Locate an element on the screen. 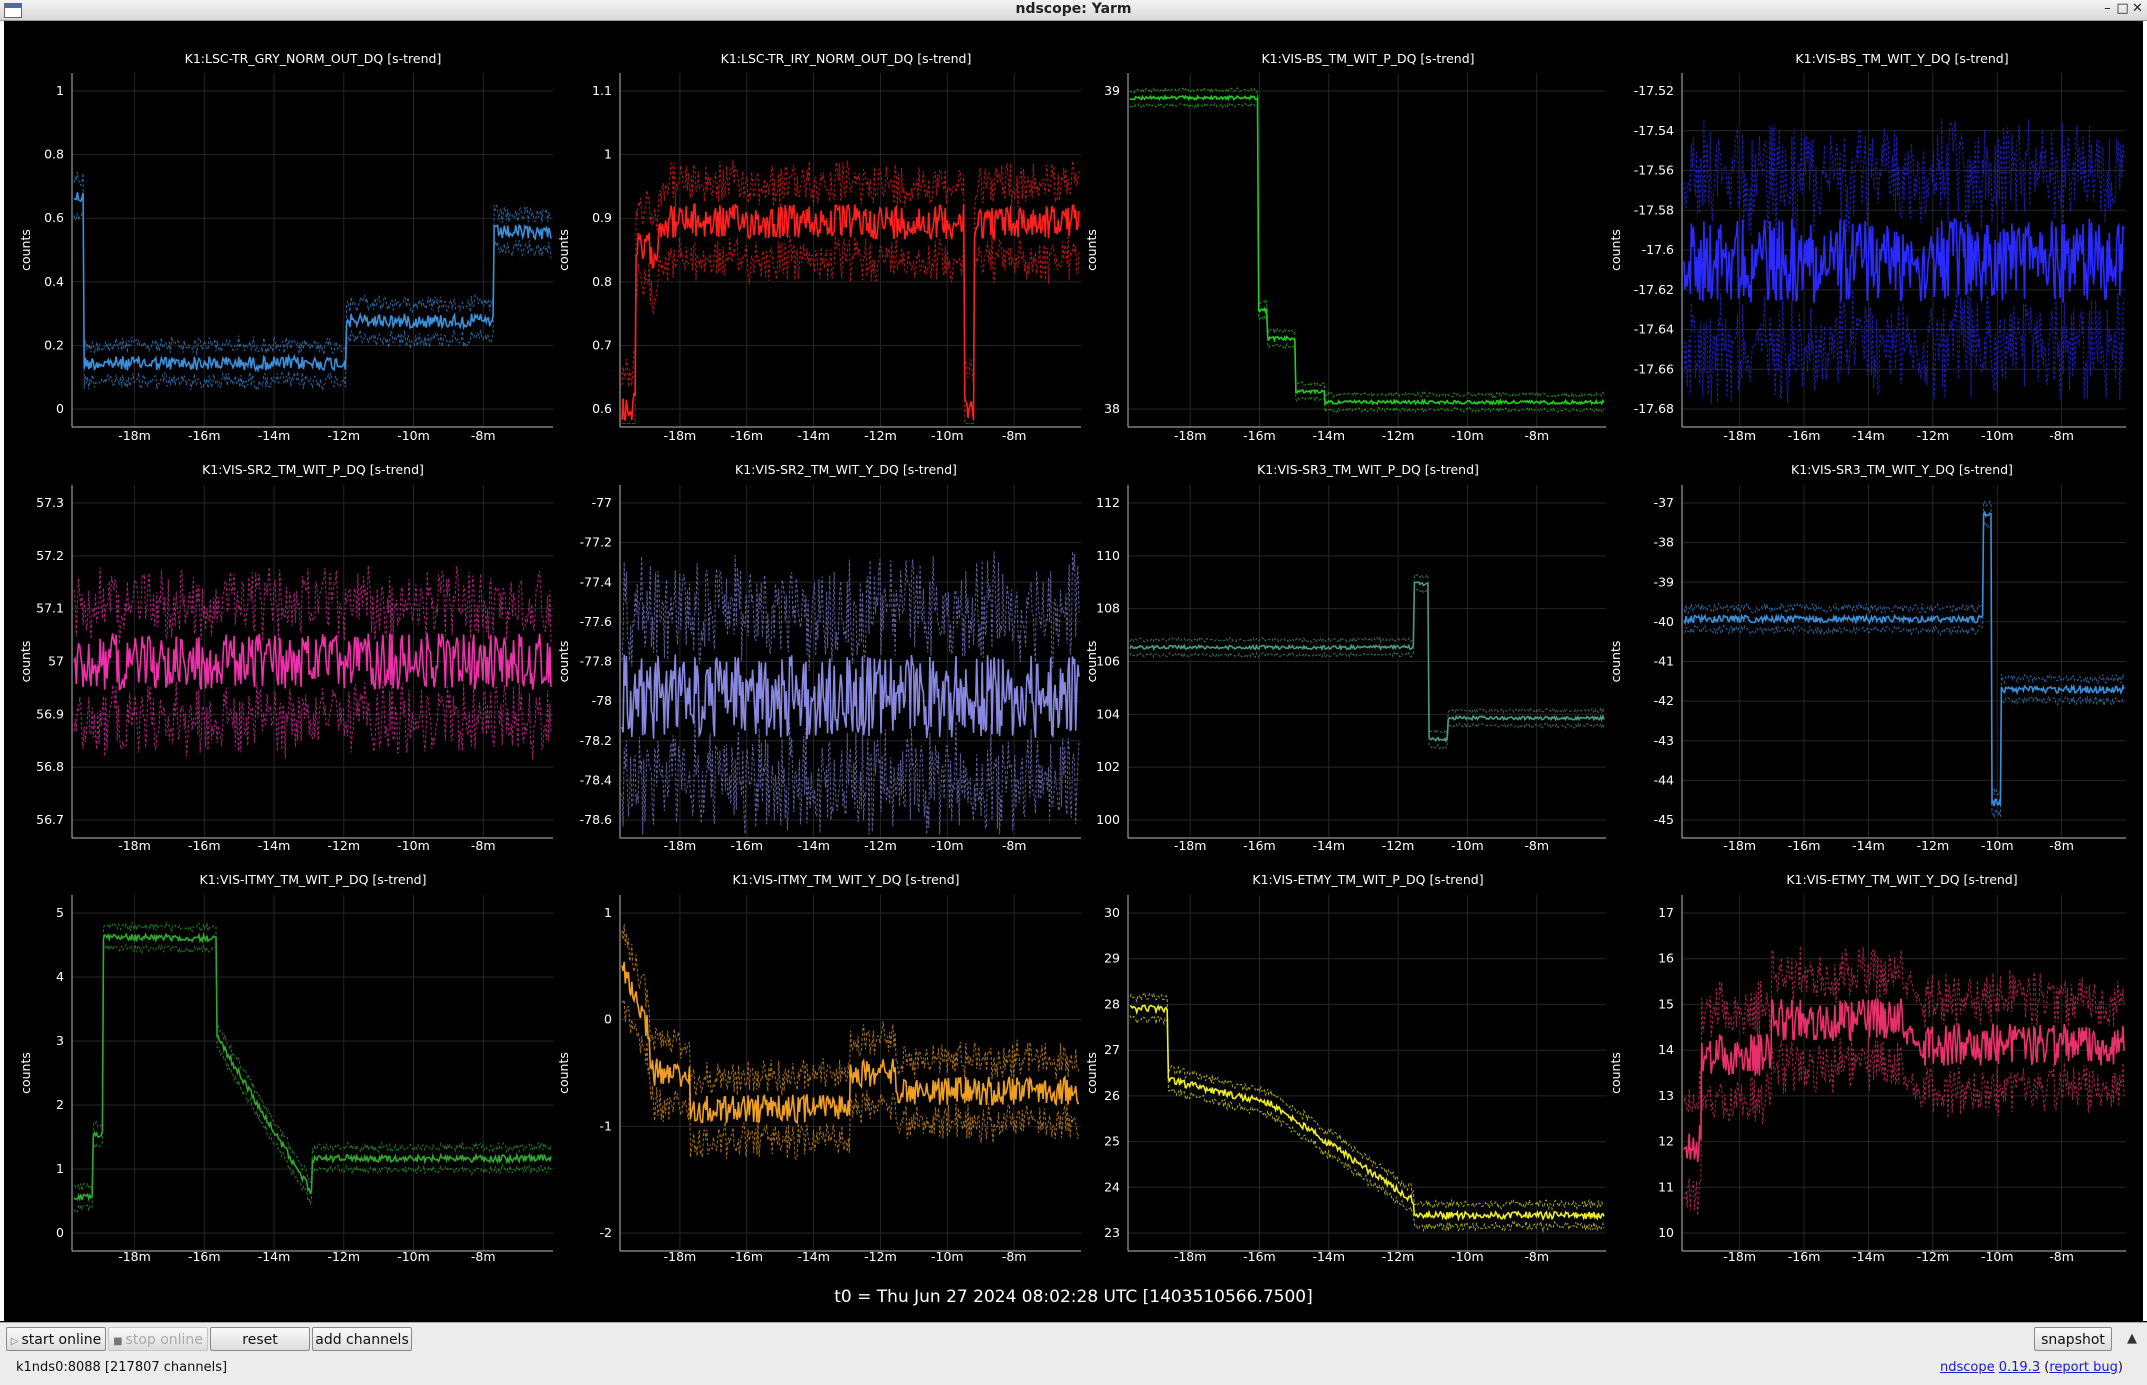  window-titlebar: ndscope: Yarm – □ ✕ is located at coordinates (1073, 10).